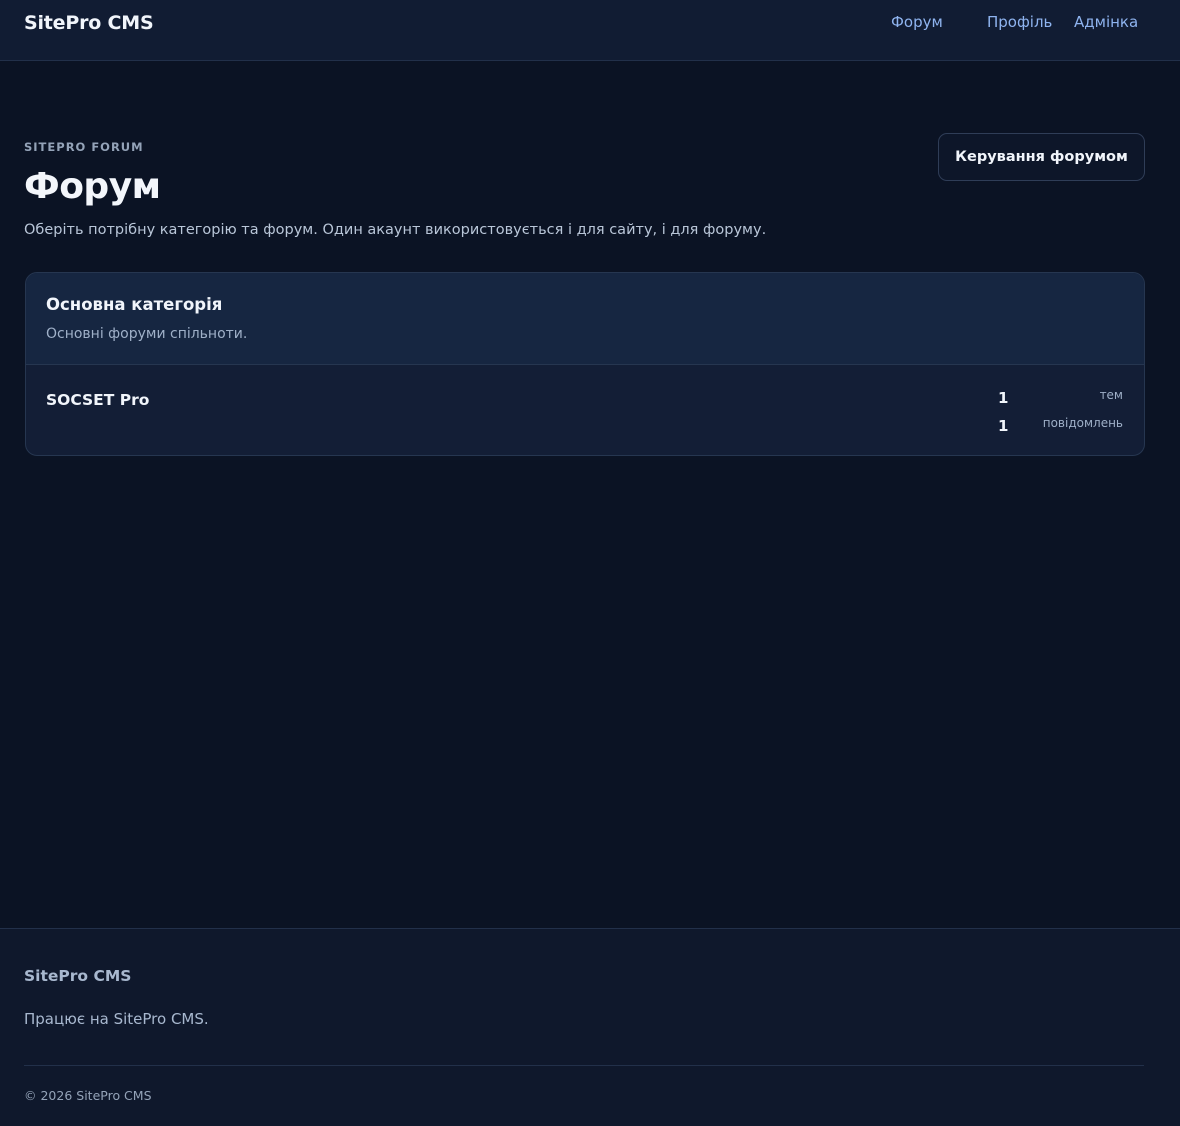 Image resolution: width=1180 pixels, height=1126 pixels. What do you see at coordinates (585, 410) in the screenshot?
I see `forum-row: SOCSET Pro 1 тем 1 повідомлень` at bounding box center [585, 410].